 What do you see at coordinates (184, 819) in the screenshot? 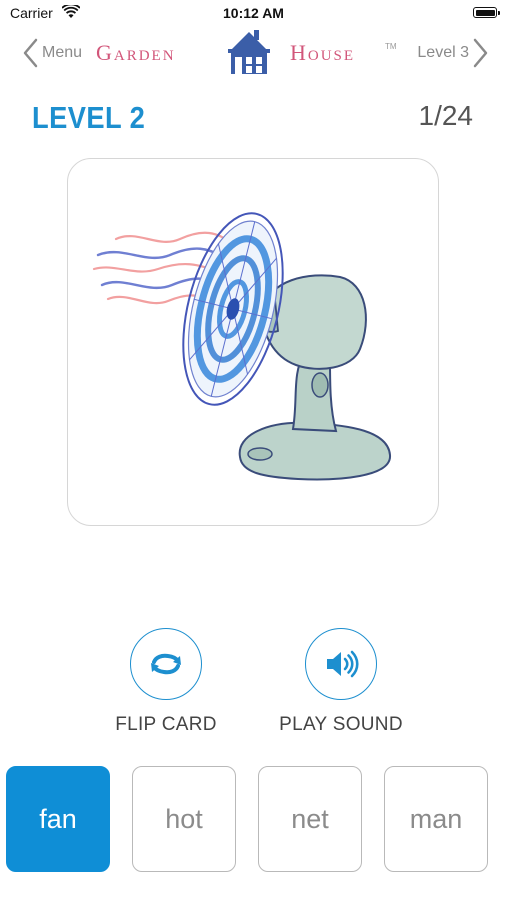
I see `choice-hot: hot` at bounding box center [184, 819].